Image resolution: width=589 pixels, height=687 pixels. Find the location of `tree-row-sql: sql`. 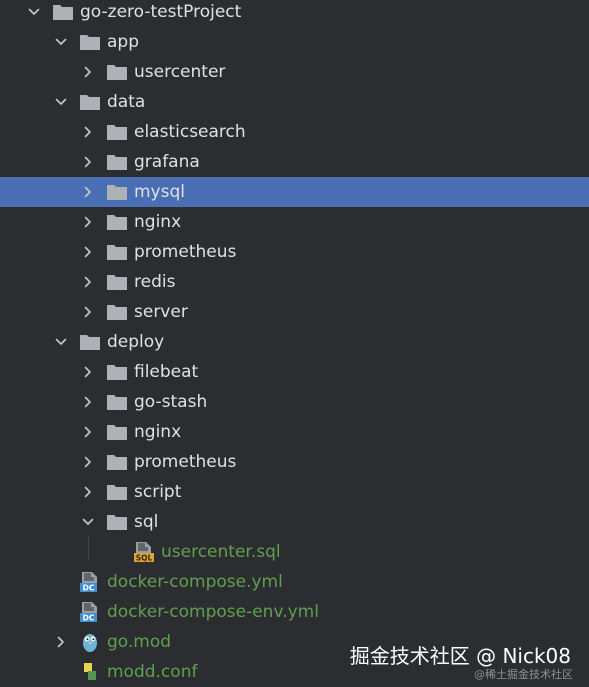

tree-row-sql: sql is located at coordinates (294, 522).